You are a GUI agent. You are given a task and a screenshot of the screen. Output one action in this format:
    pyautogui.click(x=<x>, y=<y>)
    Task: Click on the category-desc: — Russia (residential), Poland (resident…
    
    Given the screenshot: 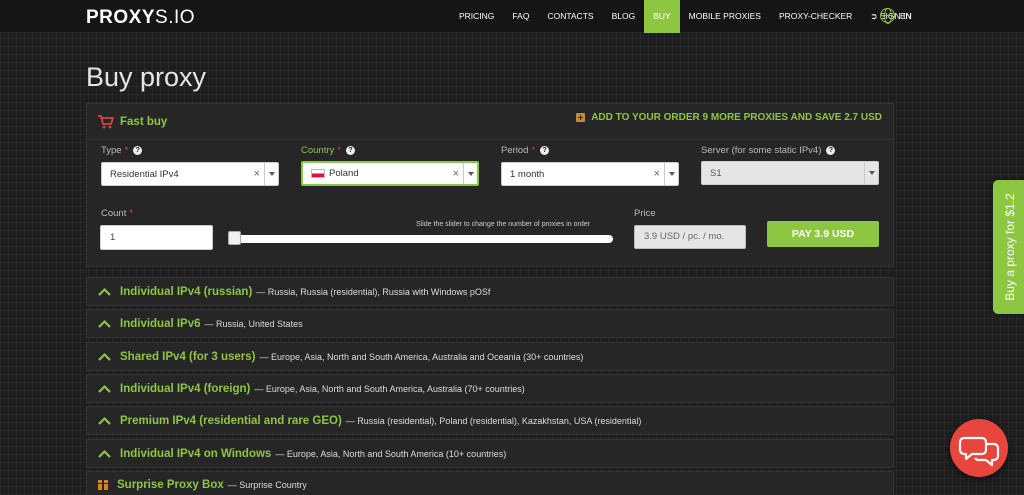 What is the action you would take?
    pyautogui.click(x=493, y=420)
    